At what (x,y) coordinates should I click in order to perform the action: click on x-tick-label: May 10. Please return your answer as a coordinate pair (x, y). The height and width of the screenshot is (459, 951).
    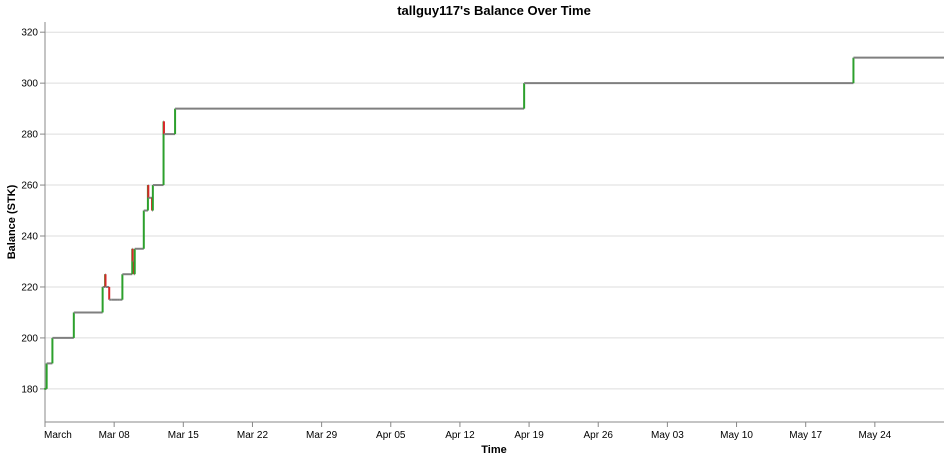
    Looking at the image, I should click on (736, 435).